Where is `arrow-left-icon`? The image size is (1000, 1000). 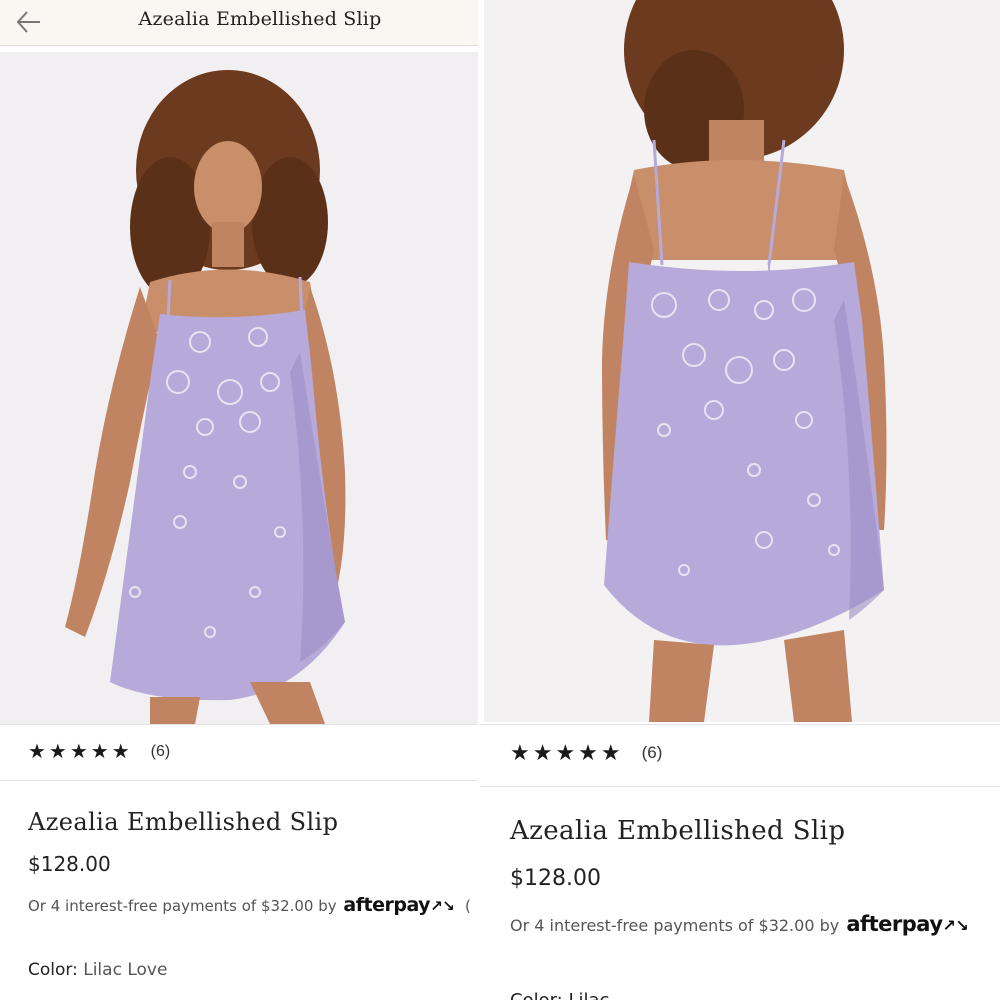 arrow-left-icon is located at coordinates (28, 22).